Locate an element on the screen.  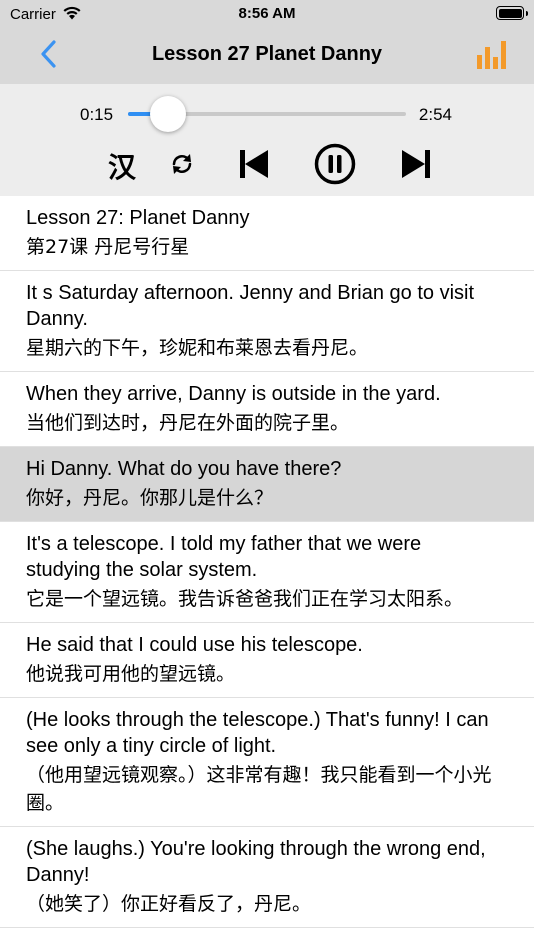
stats-button is located at coordinates (492, 56).